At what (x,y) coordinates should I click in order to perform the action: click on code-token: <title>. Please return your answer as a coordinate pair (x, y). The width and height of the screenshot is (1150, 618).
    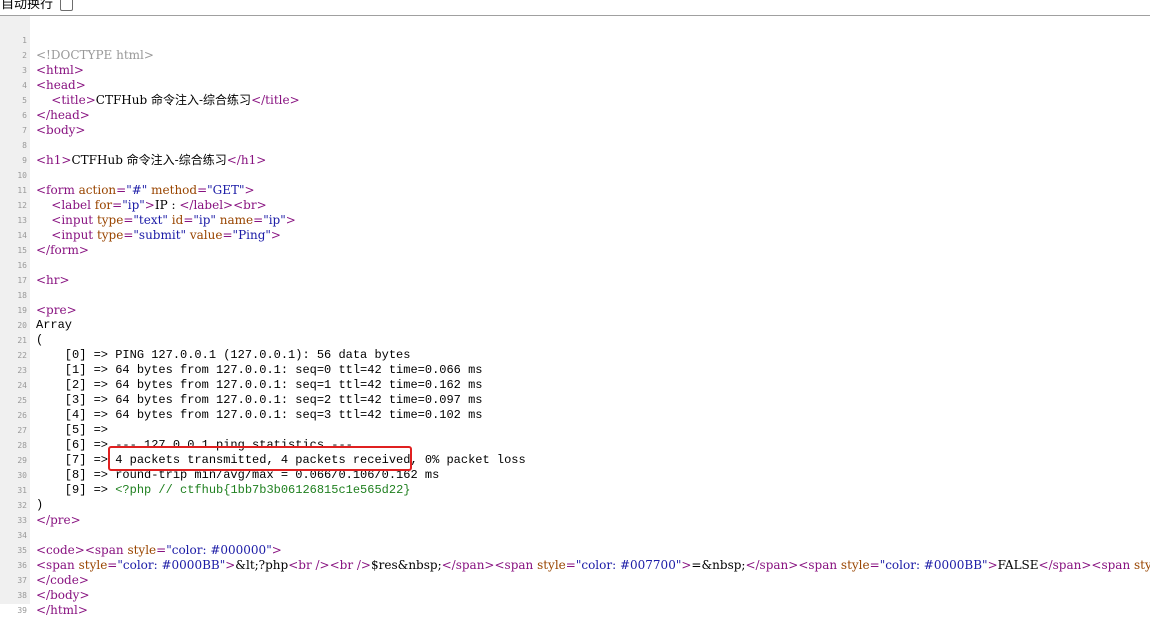
    Looking at the image, I should click on (73, 100).